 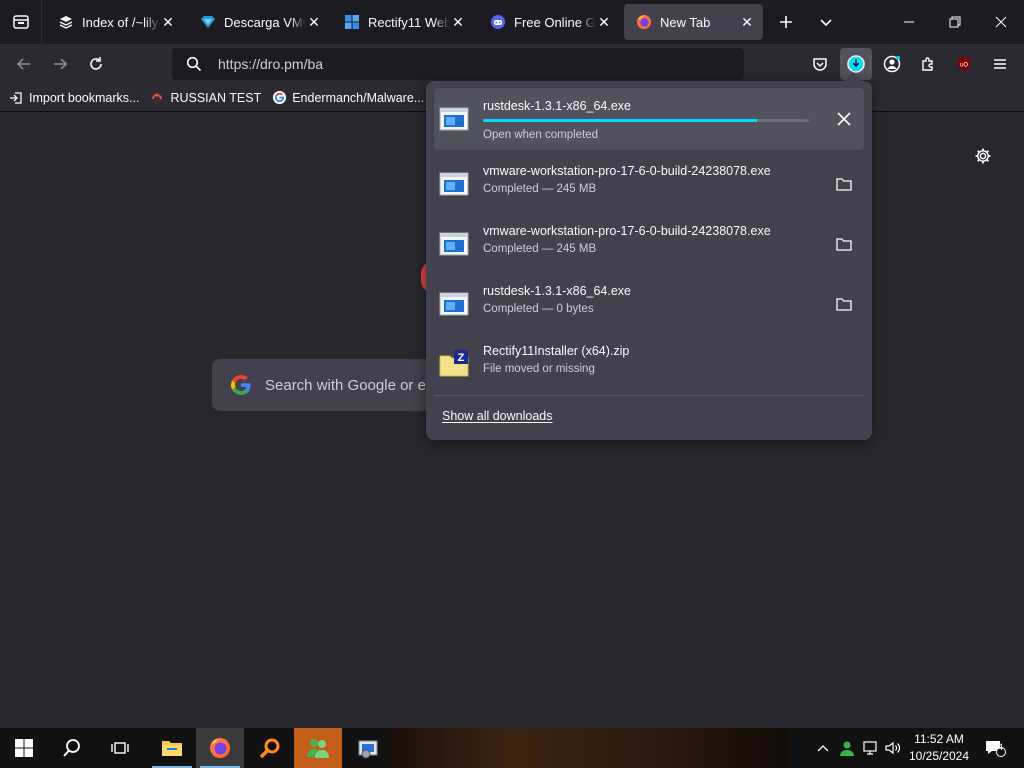 I want to click on app-menu-button, so click(x=1000, y=64).